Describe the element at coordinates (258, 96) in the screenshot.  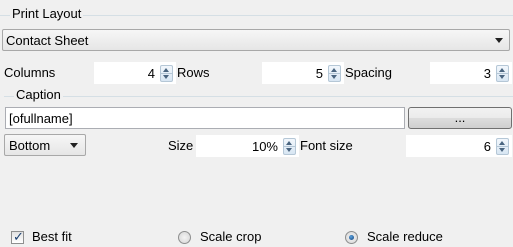
I see `caption-group-border` at that location.